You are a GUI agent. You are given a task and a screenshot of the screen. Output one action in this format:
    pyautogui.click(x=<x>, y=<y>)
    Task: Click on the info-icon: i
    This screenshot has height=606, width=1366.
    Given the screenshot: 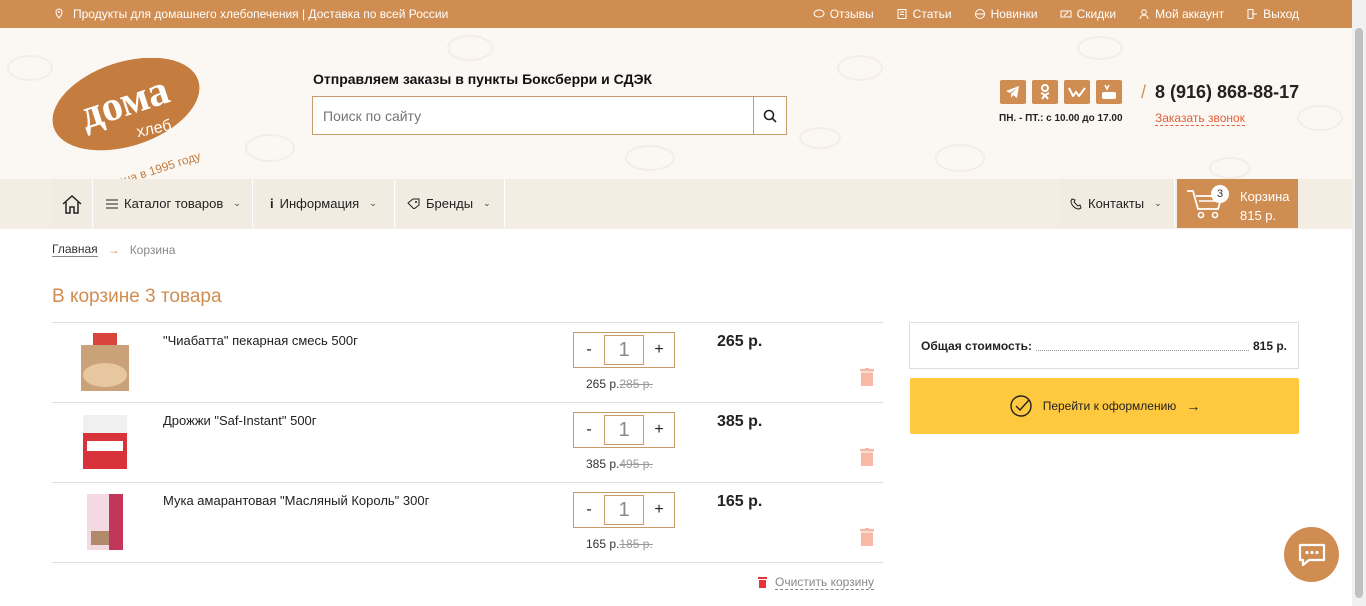 What is the action you would take?
    pyautogui.click(x=272, y=203)
    